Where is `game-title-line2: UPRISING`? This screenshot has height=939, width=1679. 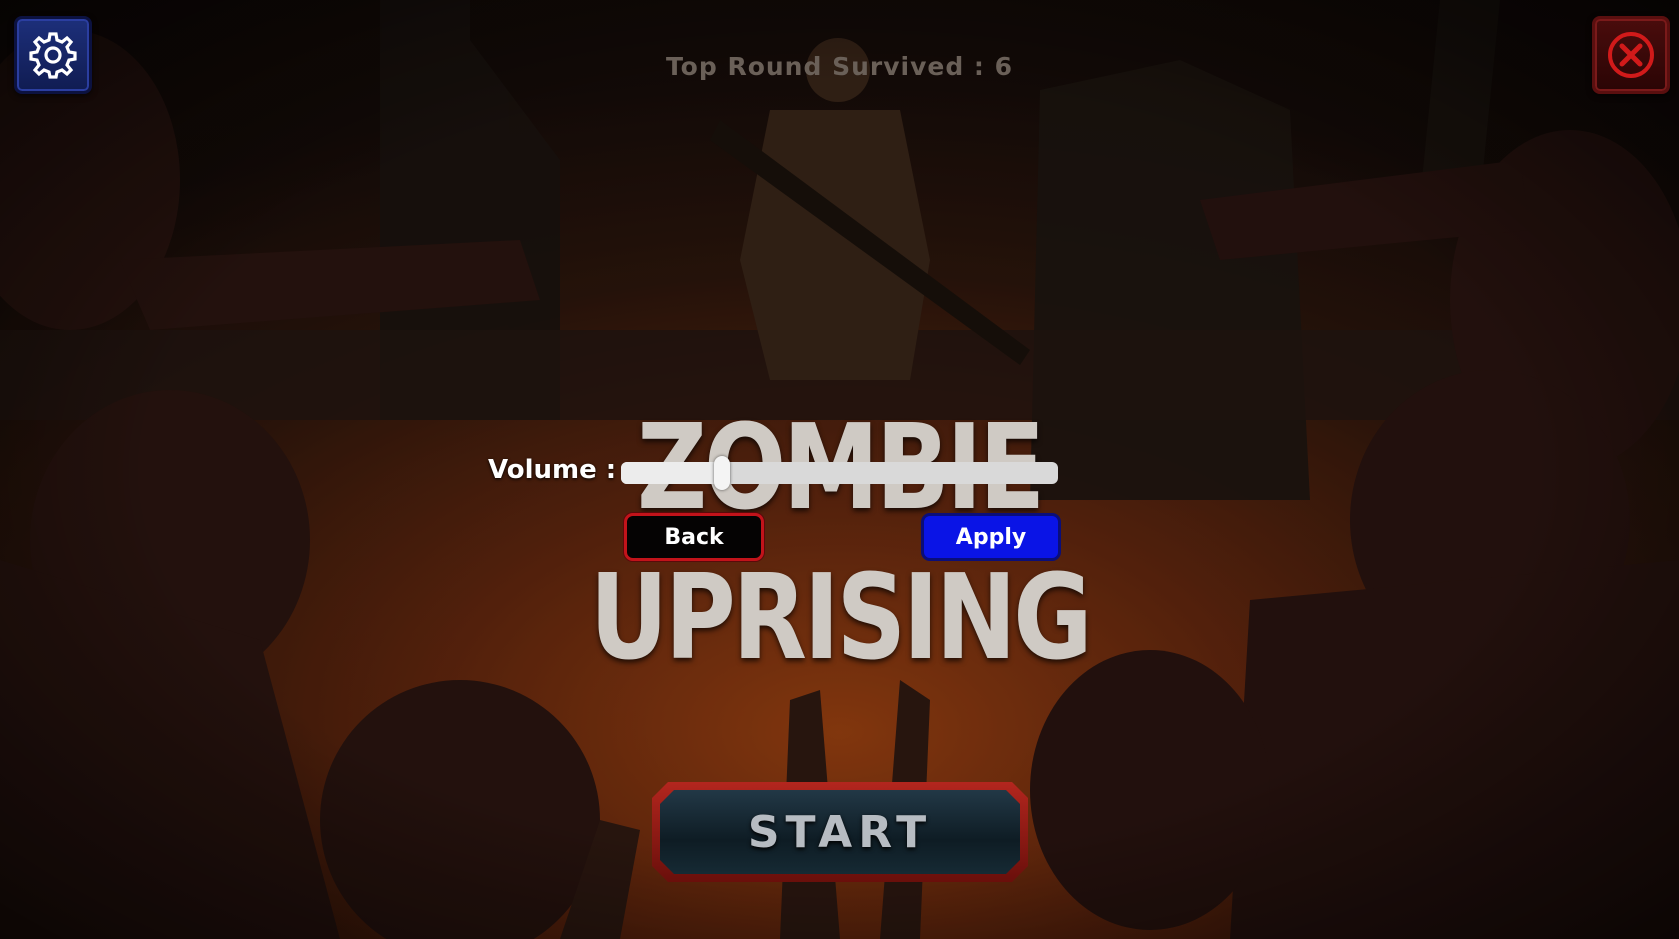 game-title-line2: UPRISING is located at coordinates (841, 617).